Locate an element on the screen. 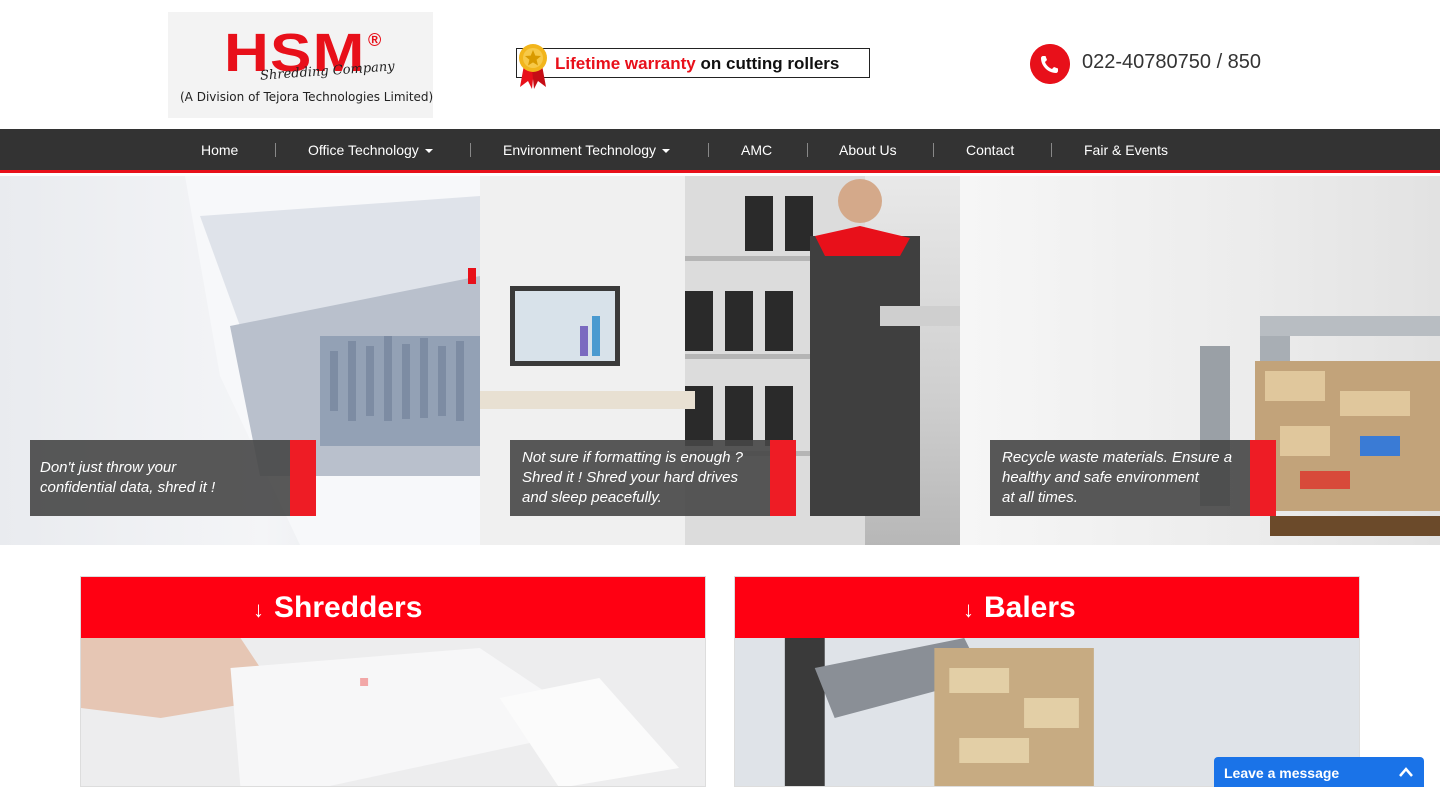  warranty-text: Lifetime warranty on cutting rollers is located at coordinates (697, 64).